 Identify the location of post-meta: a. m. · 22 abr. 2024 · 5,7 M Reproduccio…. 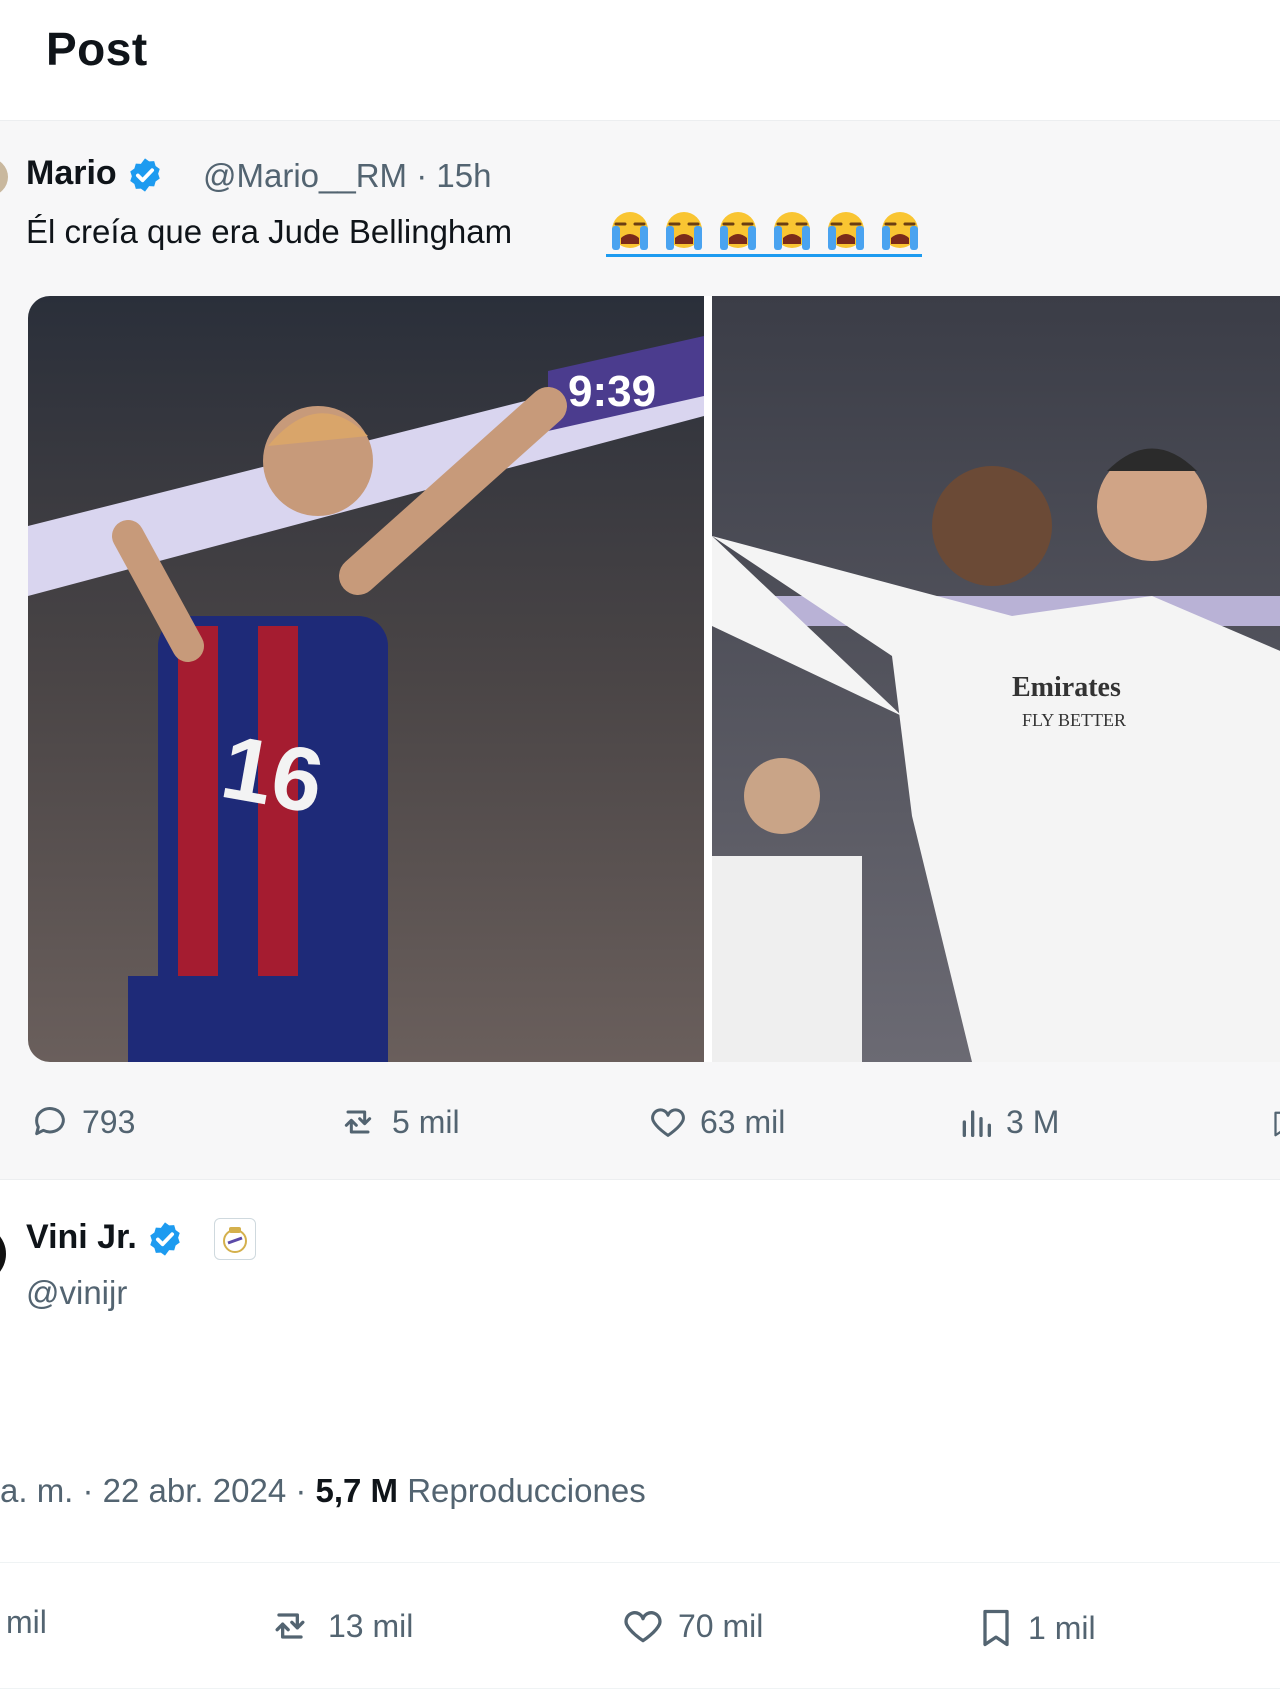
(323, 1491).